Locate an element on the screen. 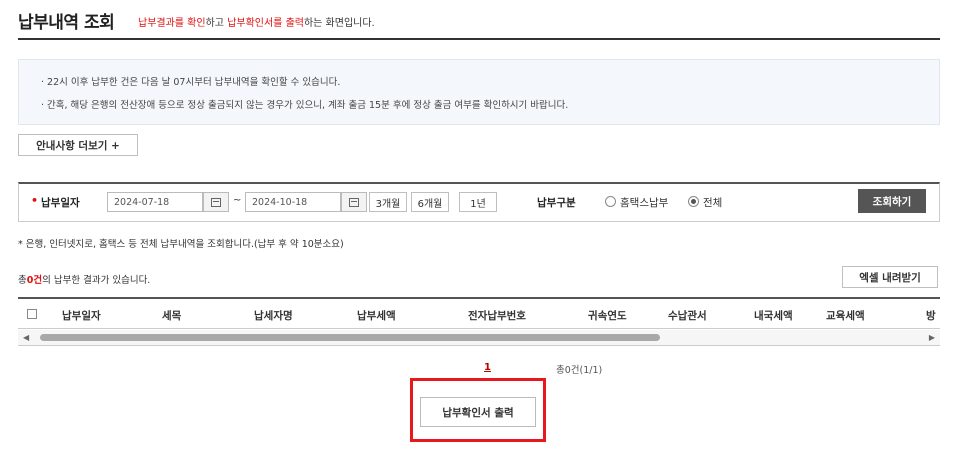 The height and width of the screenshot is (456, 966). table-horizontal-scrollbar: ◀ ▶ is located at coordinates (479, 338).